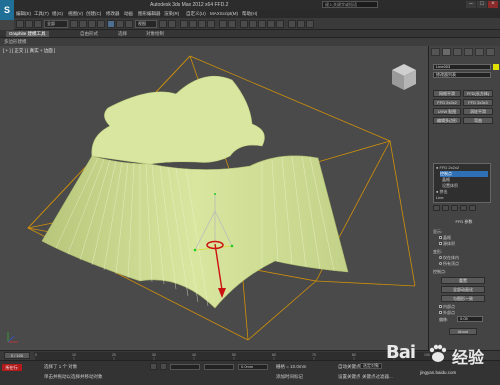  Describe the element at coordinates (149, 14) in the screenshot. I see `menu-graph-editors: 图形编辑器` at that location.